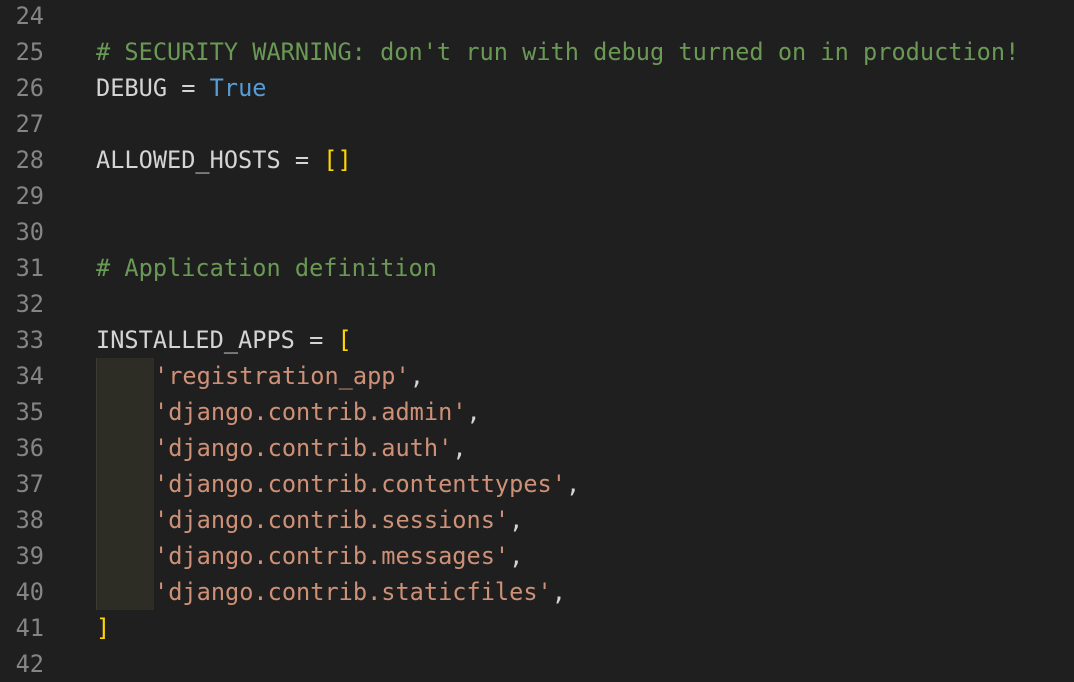 The height and width of the screenshot is (682, 1074). I want to click on line-number: 39, so click(29, 556).